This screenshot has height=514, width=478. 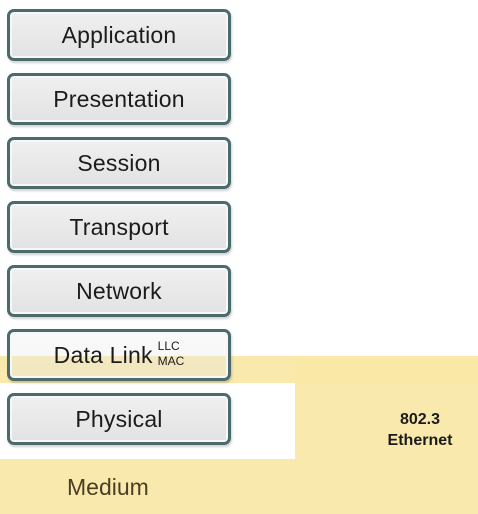 I want to click on data-link-sublayers: LLC MAC, so click(x=171, y=354).